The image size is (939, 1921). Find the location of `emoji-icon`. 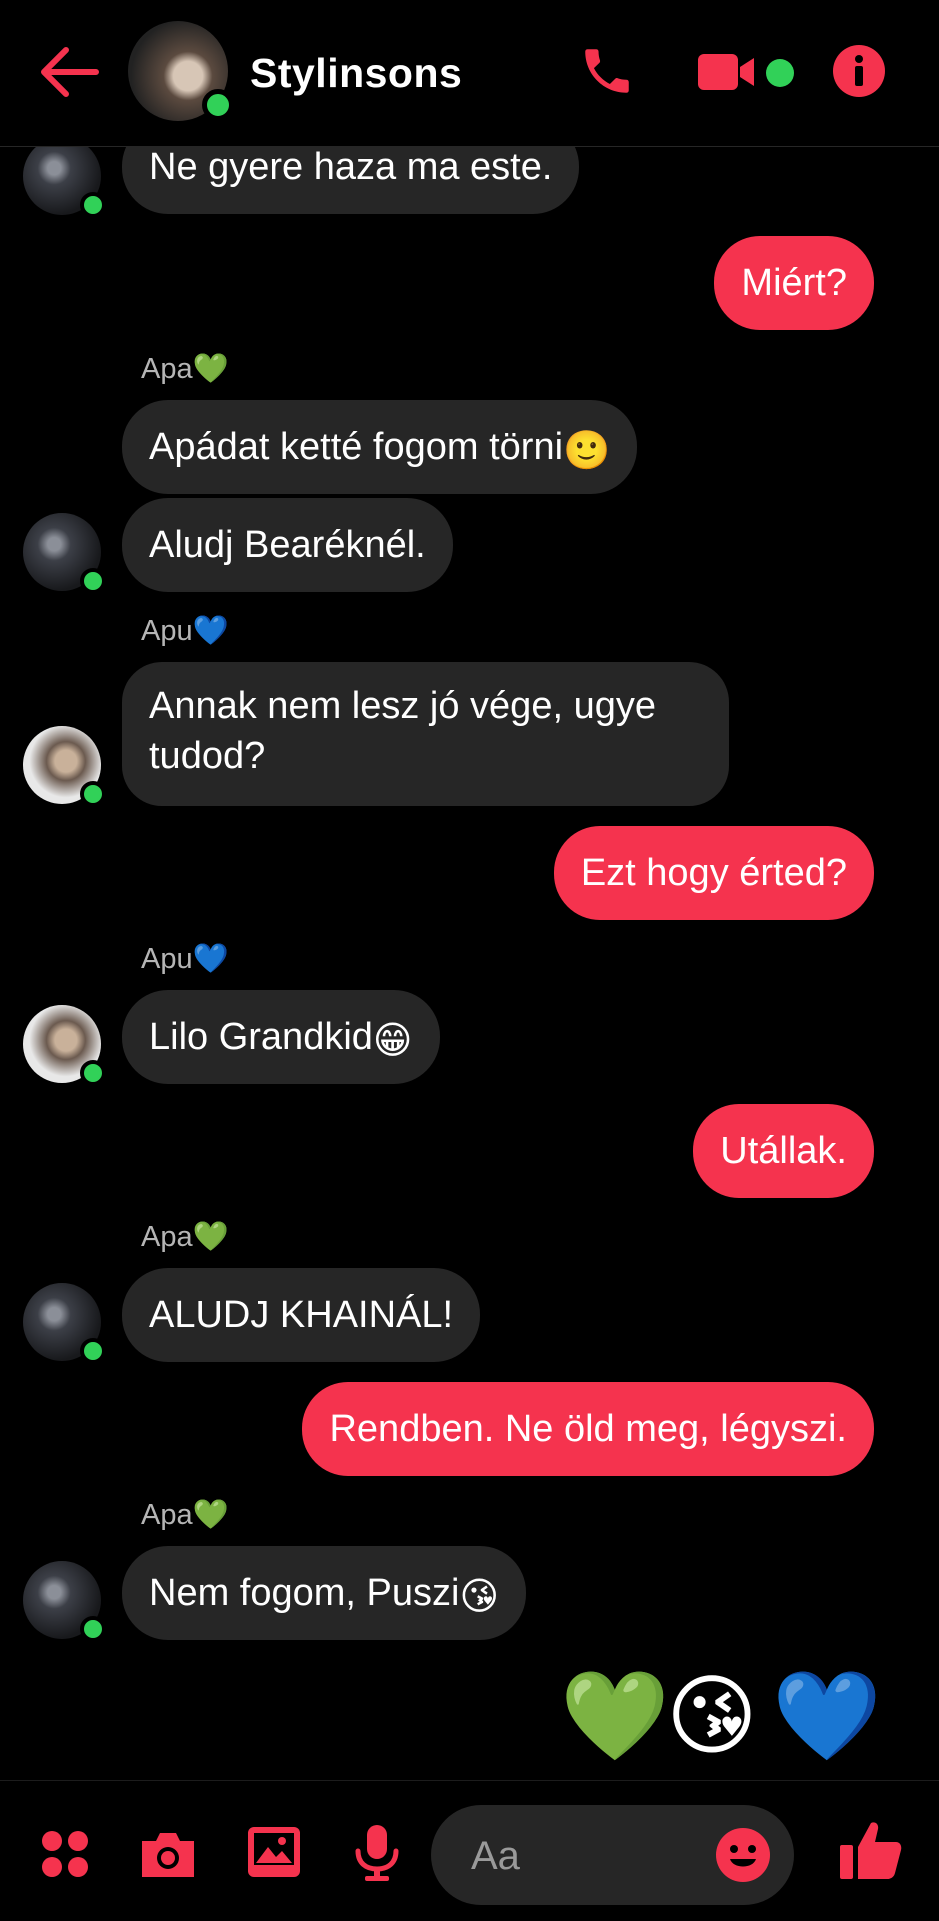

emoji-icon is located at coordinates (743, 1855).